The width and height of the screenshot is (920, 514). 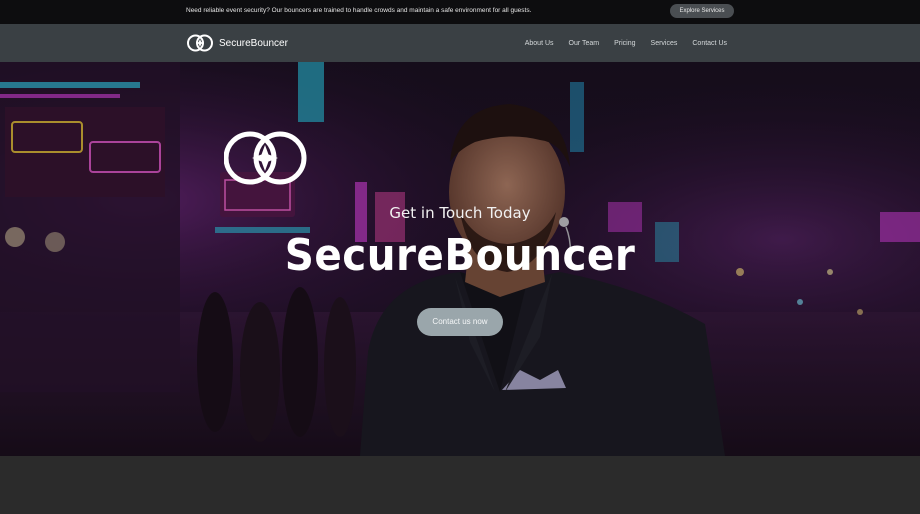 I want to click on nav-pricing: Pricing, so click(x=624, y=43).